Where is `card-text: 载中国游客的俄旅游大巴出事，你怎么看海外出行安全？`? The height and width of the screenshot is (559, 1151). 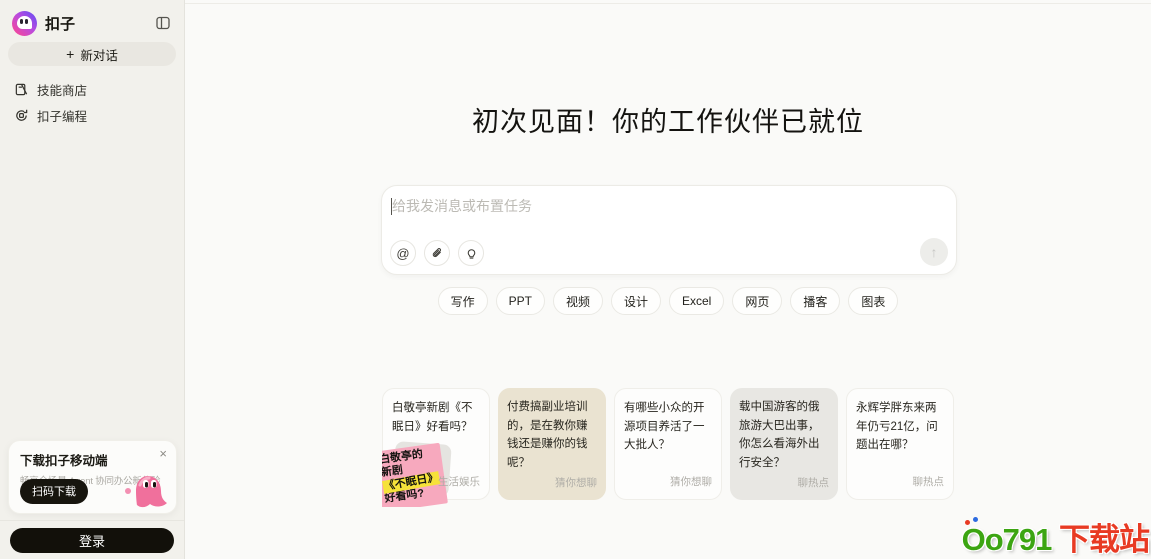
card-text: 载中国游客的俄旅游大巴出事，你怎么看海外出行安全？ is located at coordinates (779, 435).